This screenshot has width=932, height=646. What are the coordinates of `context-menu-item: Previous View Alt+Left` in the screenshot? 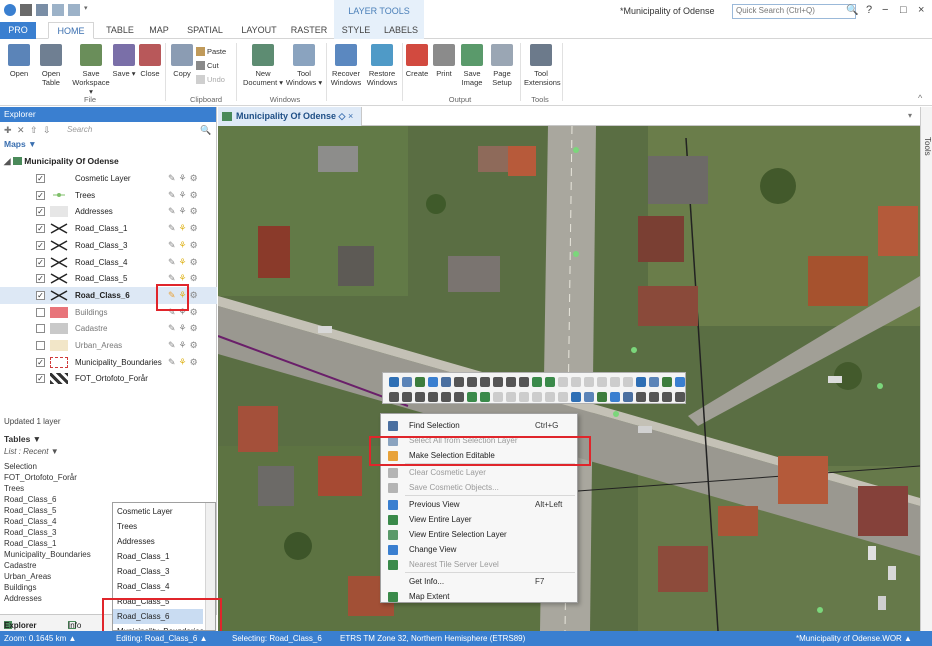 It's located at (480, 504).